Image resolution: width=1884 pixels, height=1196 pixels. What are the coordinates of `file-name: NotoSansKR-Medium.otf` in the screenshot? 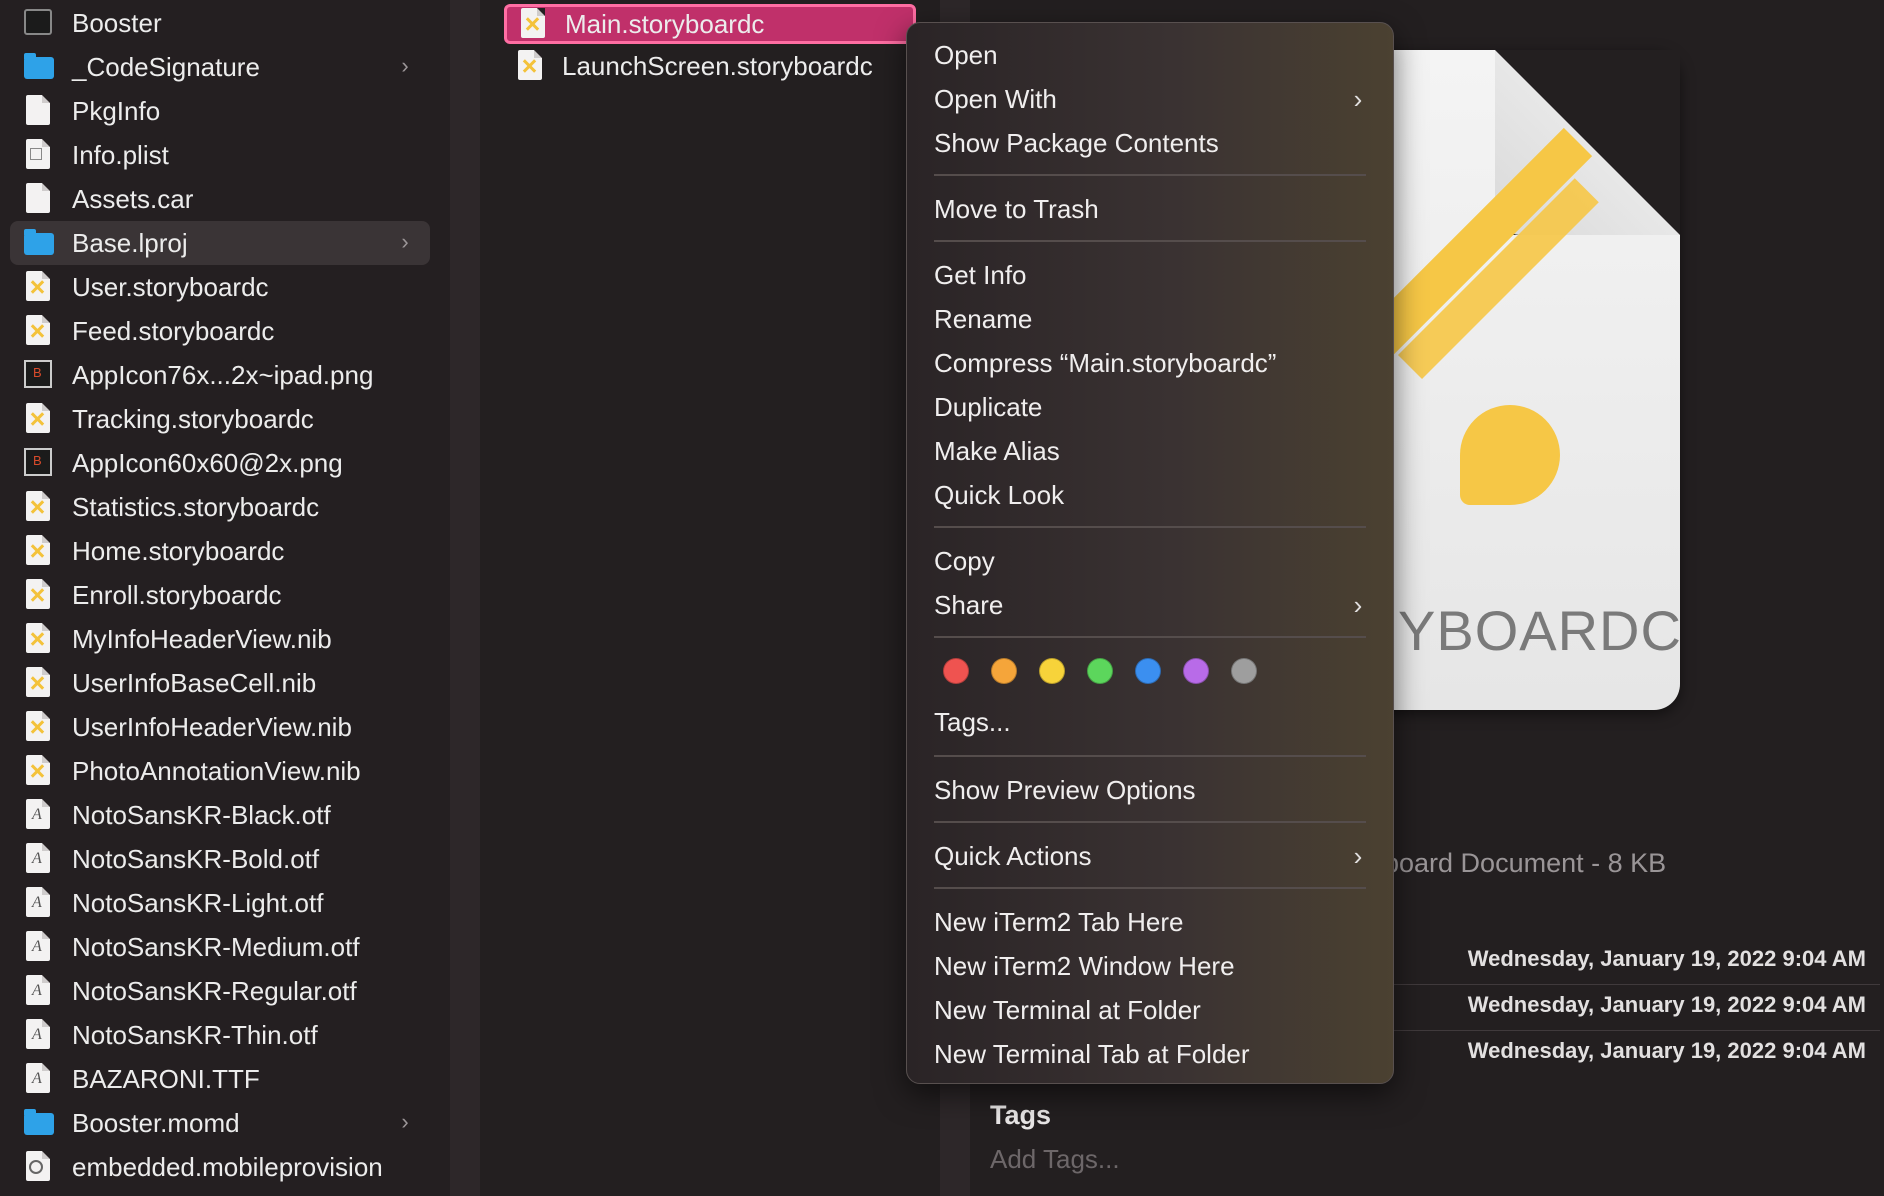 It's located at (216, 946).